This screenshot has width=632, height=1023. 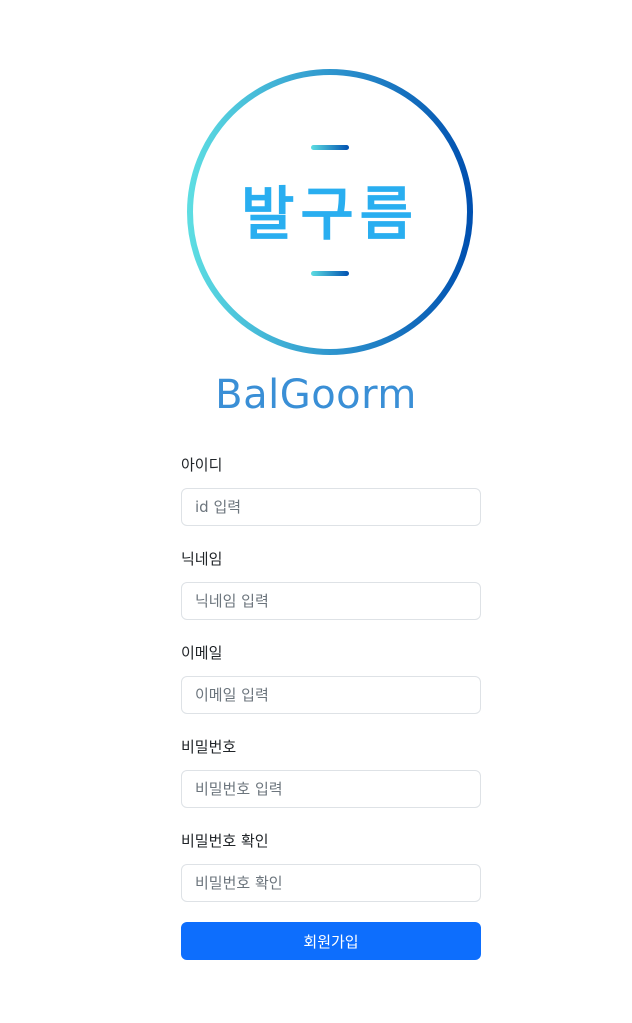 I want to click on password-input, so click(x=331, y=789).